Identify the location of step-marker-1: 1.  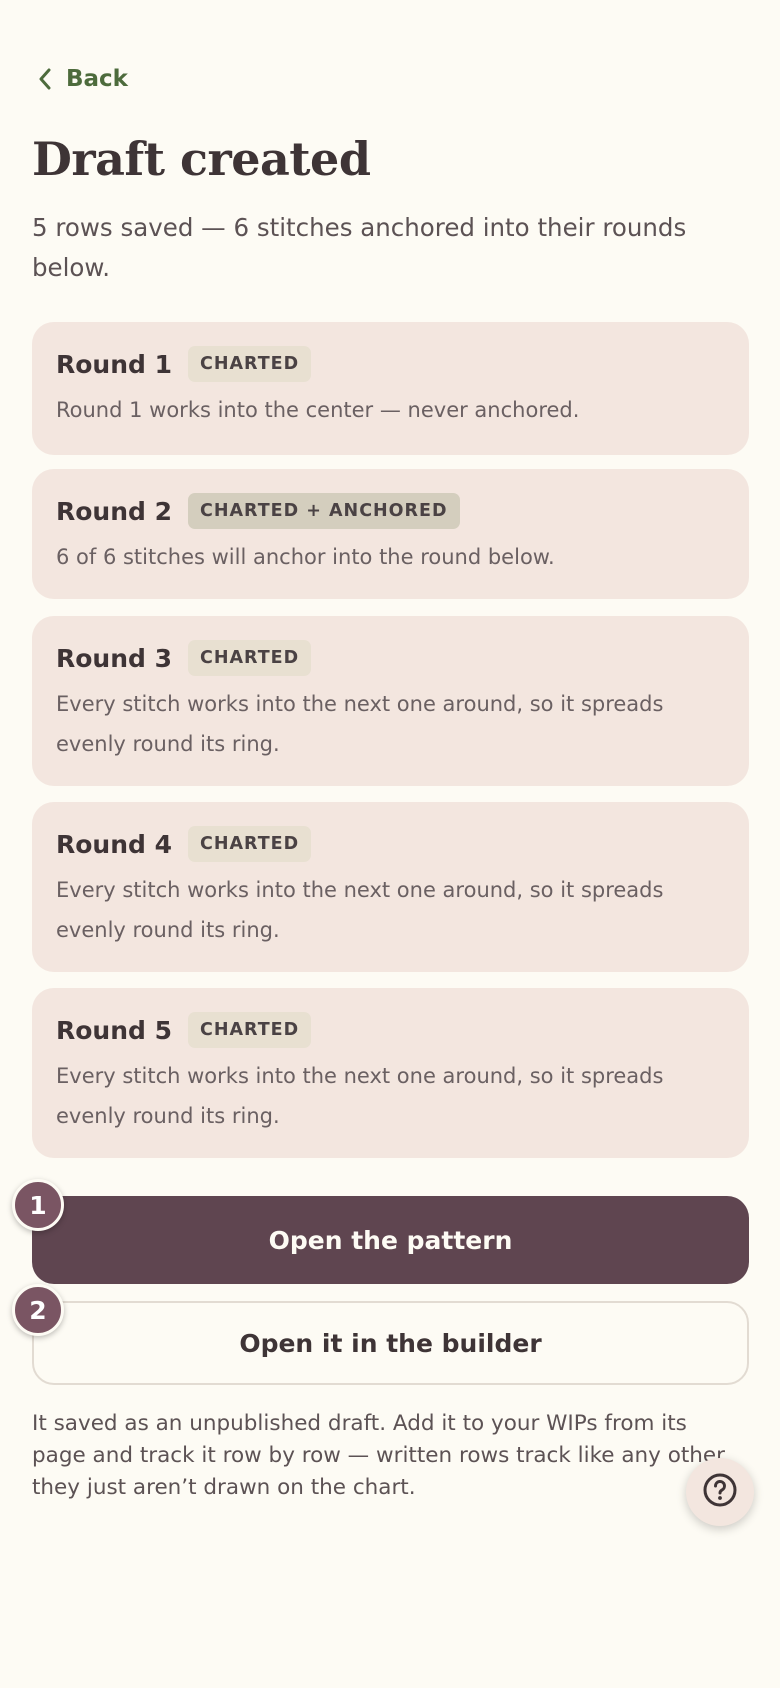
(38, 1205).